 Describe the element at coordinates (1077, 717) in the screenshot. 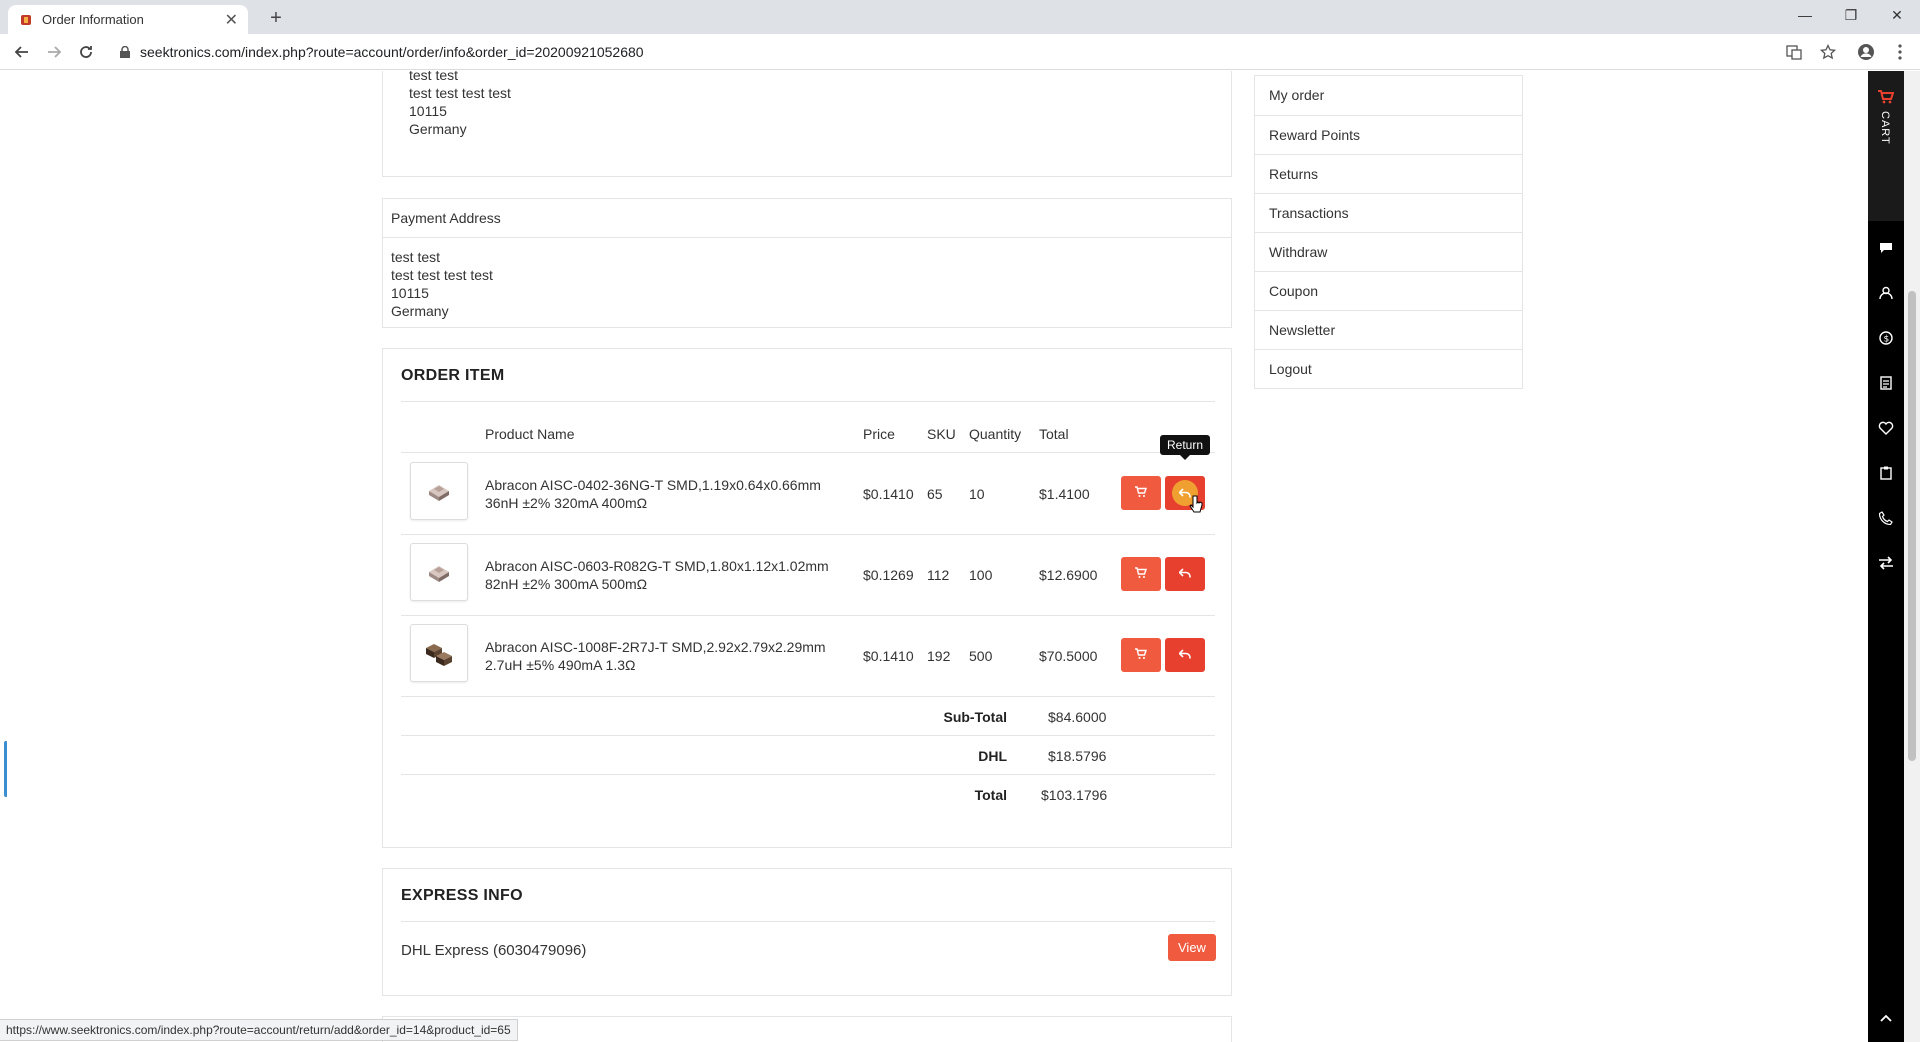

I see `subtotal-value: $84.6000` at that location.